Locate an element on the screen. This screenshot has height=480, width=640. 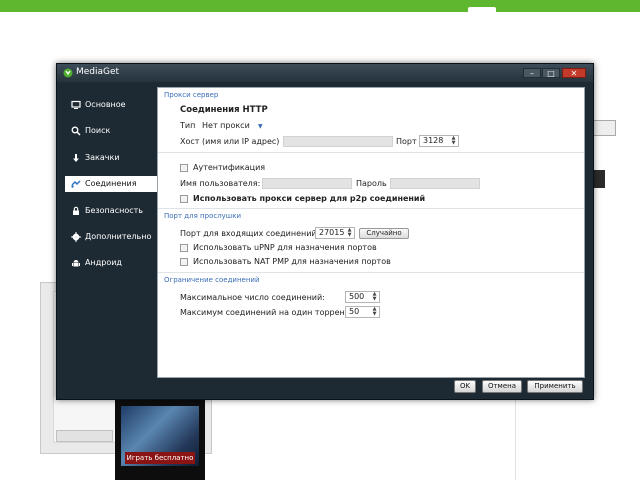
proxy-port-value: 3128 is located at coordinates (433, 140).